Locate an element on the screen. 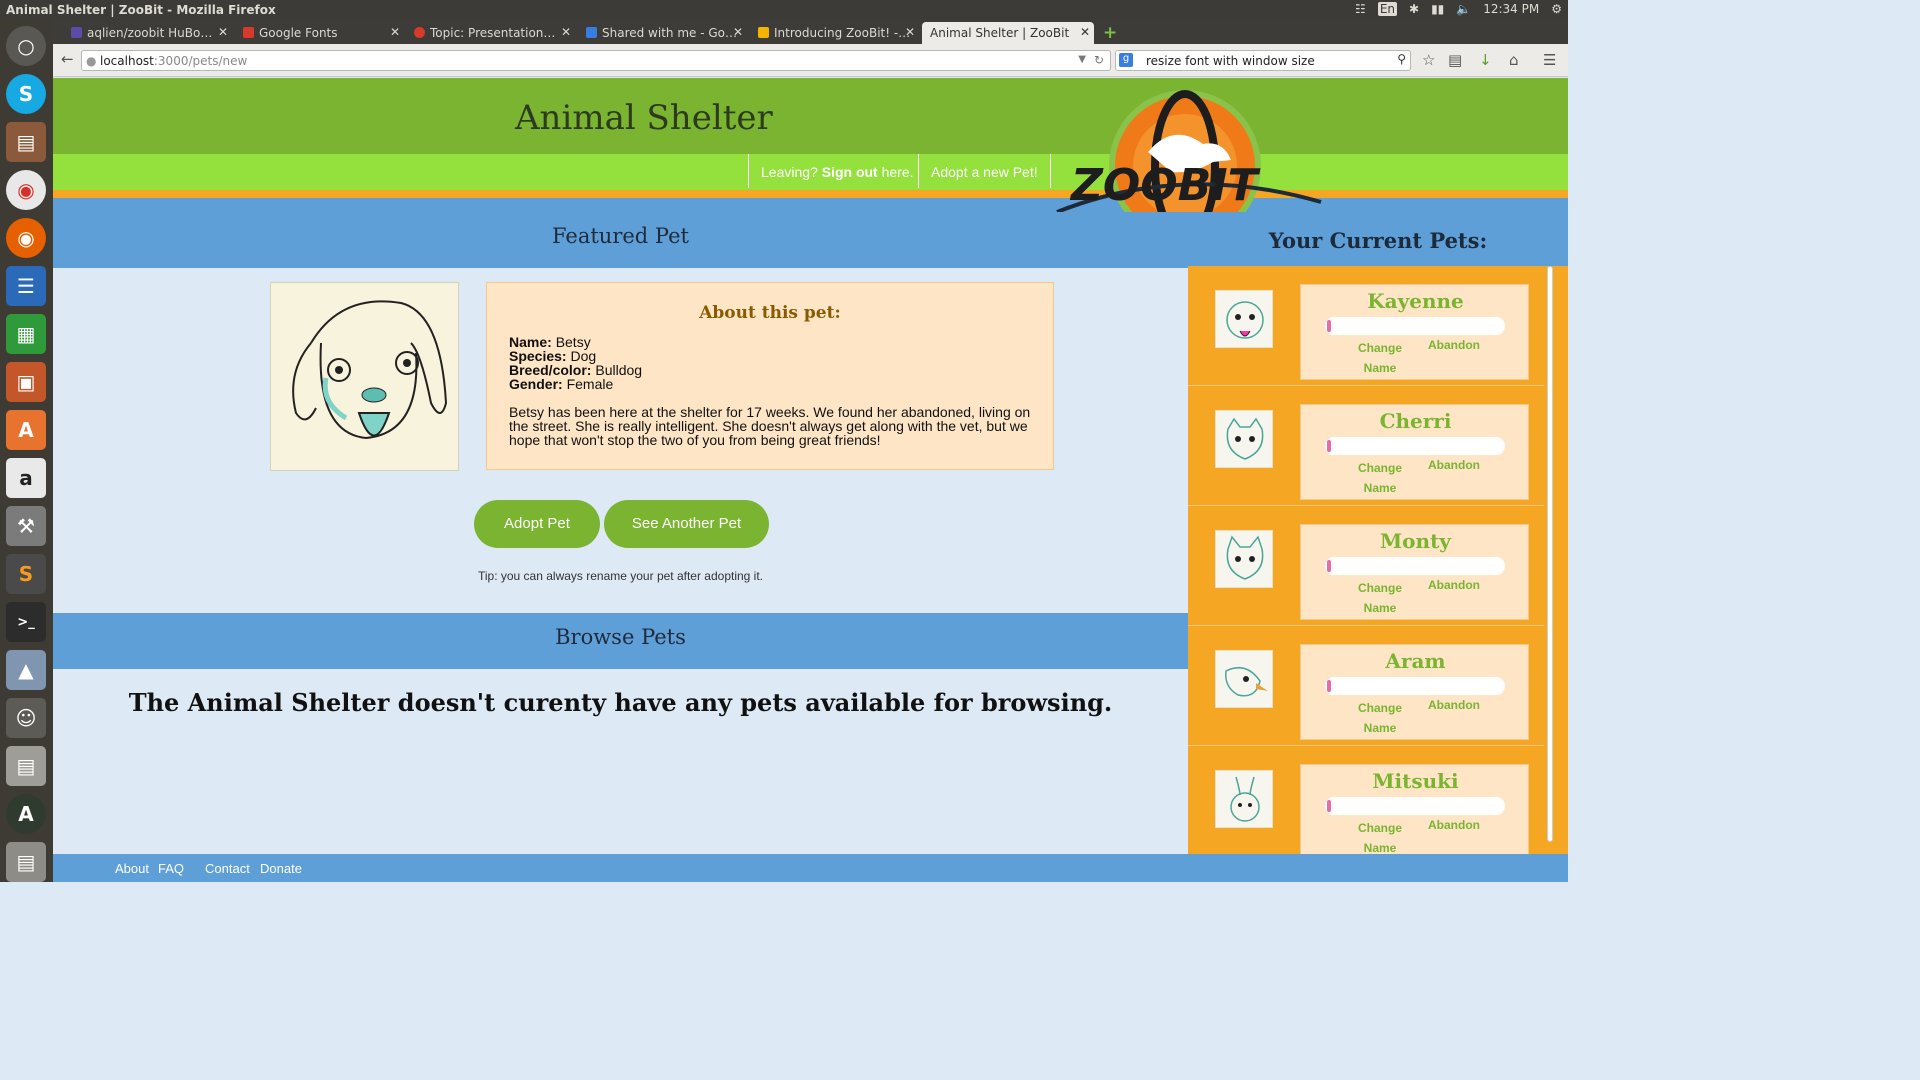 This screenshot has width=1920, height=1080. menu-icon: ☰ is located at coordinates (1549, 60).